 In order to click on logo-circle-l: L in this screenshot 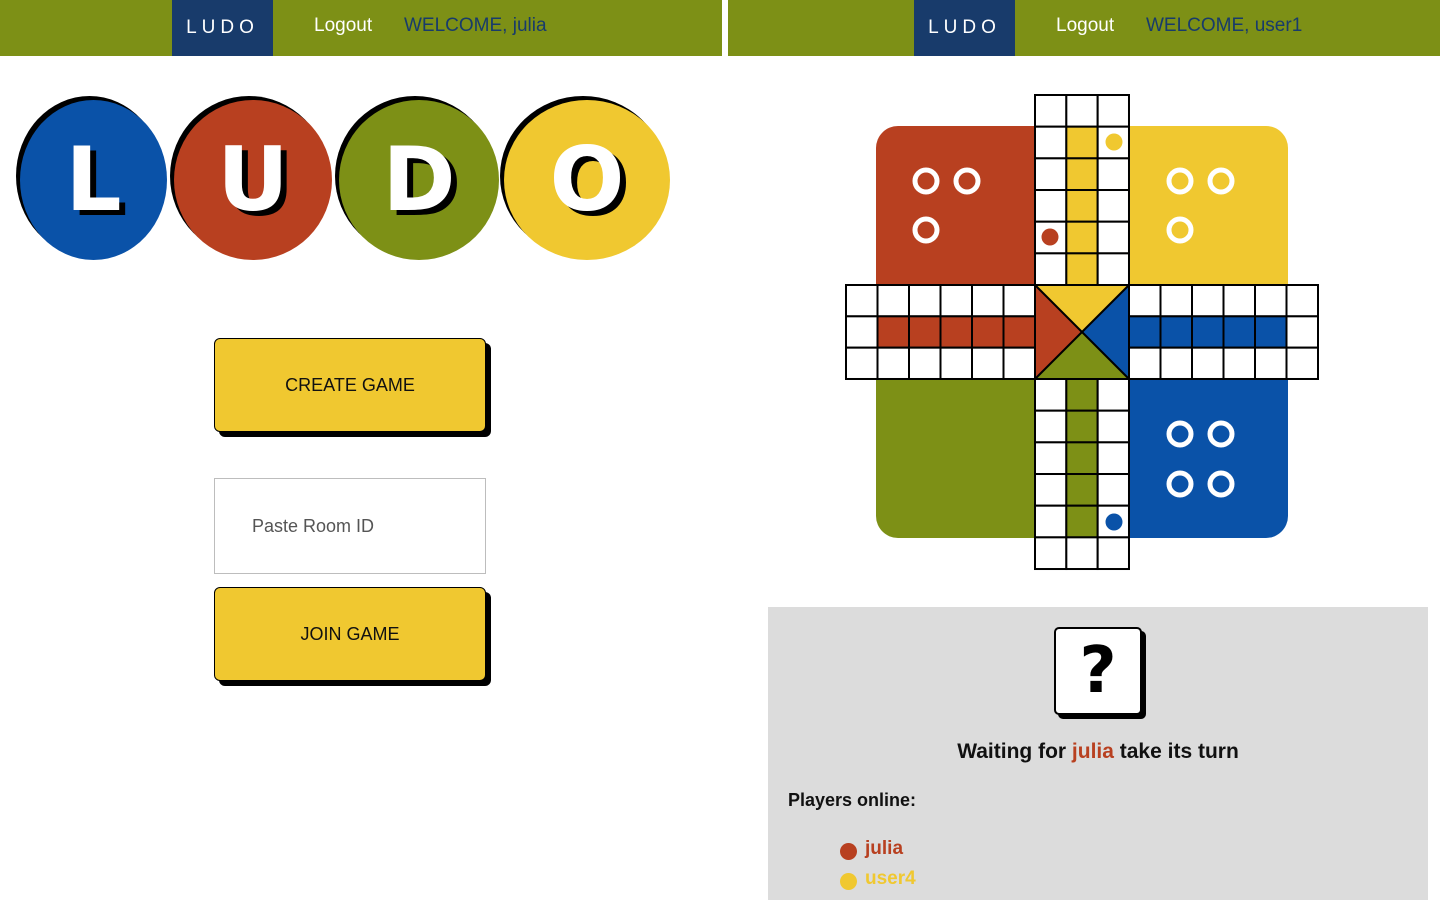, I will do `click(93, 180)`.